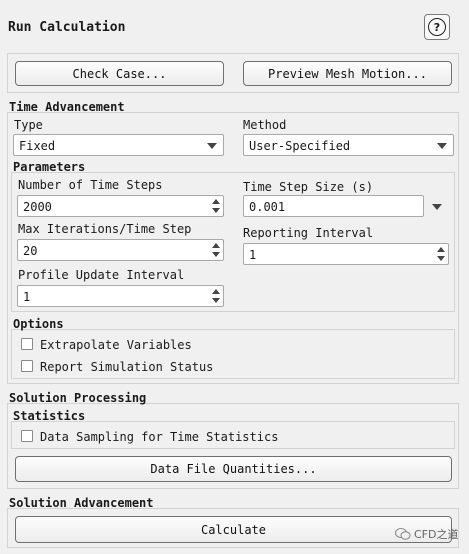 The height and width of the screenshot is (554, 469). I want to click on solution-advancement-heading: Solution Advancement, so click(81, 503).